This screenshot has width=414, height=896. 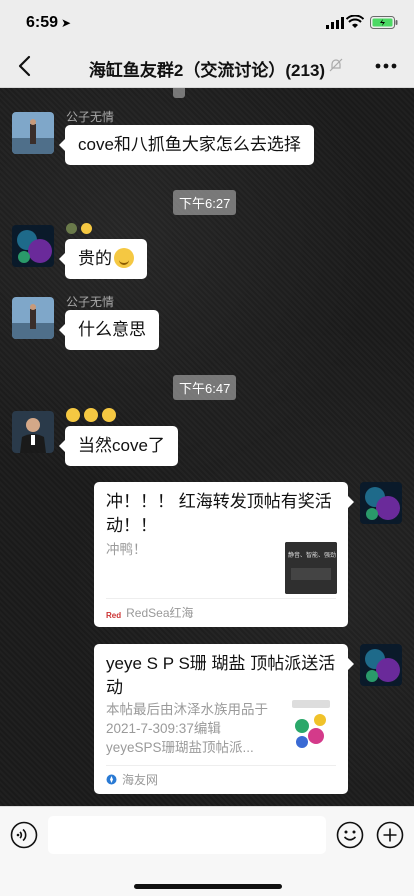 I want to click on mute-bell-icon, so click(x=336, y=65).